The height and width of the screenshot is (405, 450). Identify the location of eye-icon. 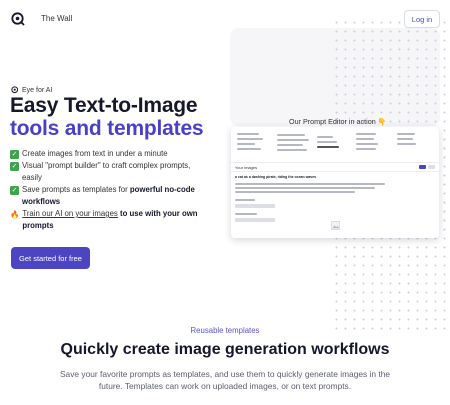
(15, 90).